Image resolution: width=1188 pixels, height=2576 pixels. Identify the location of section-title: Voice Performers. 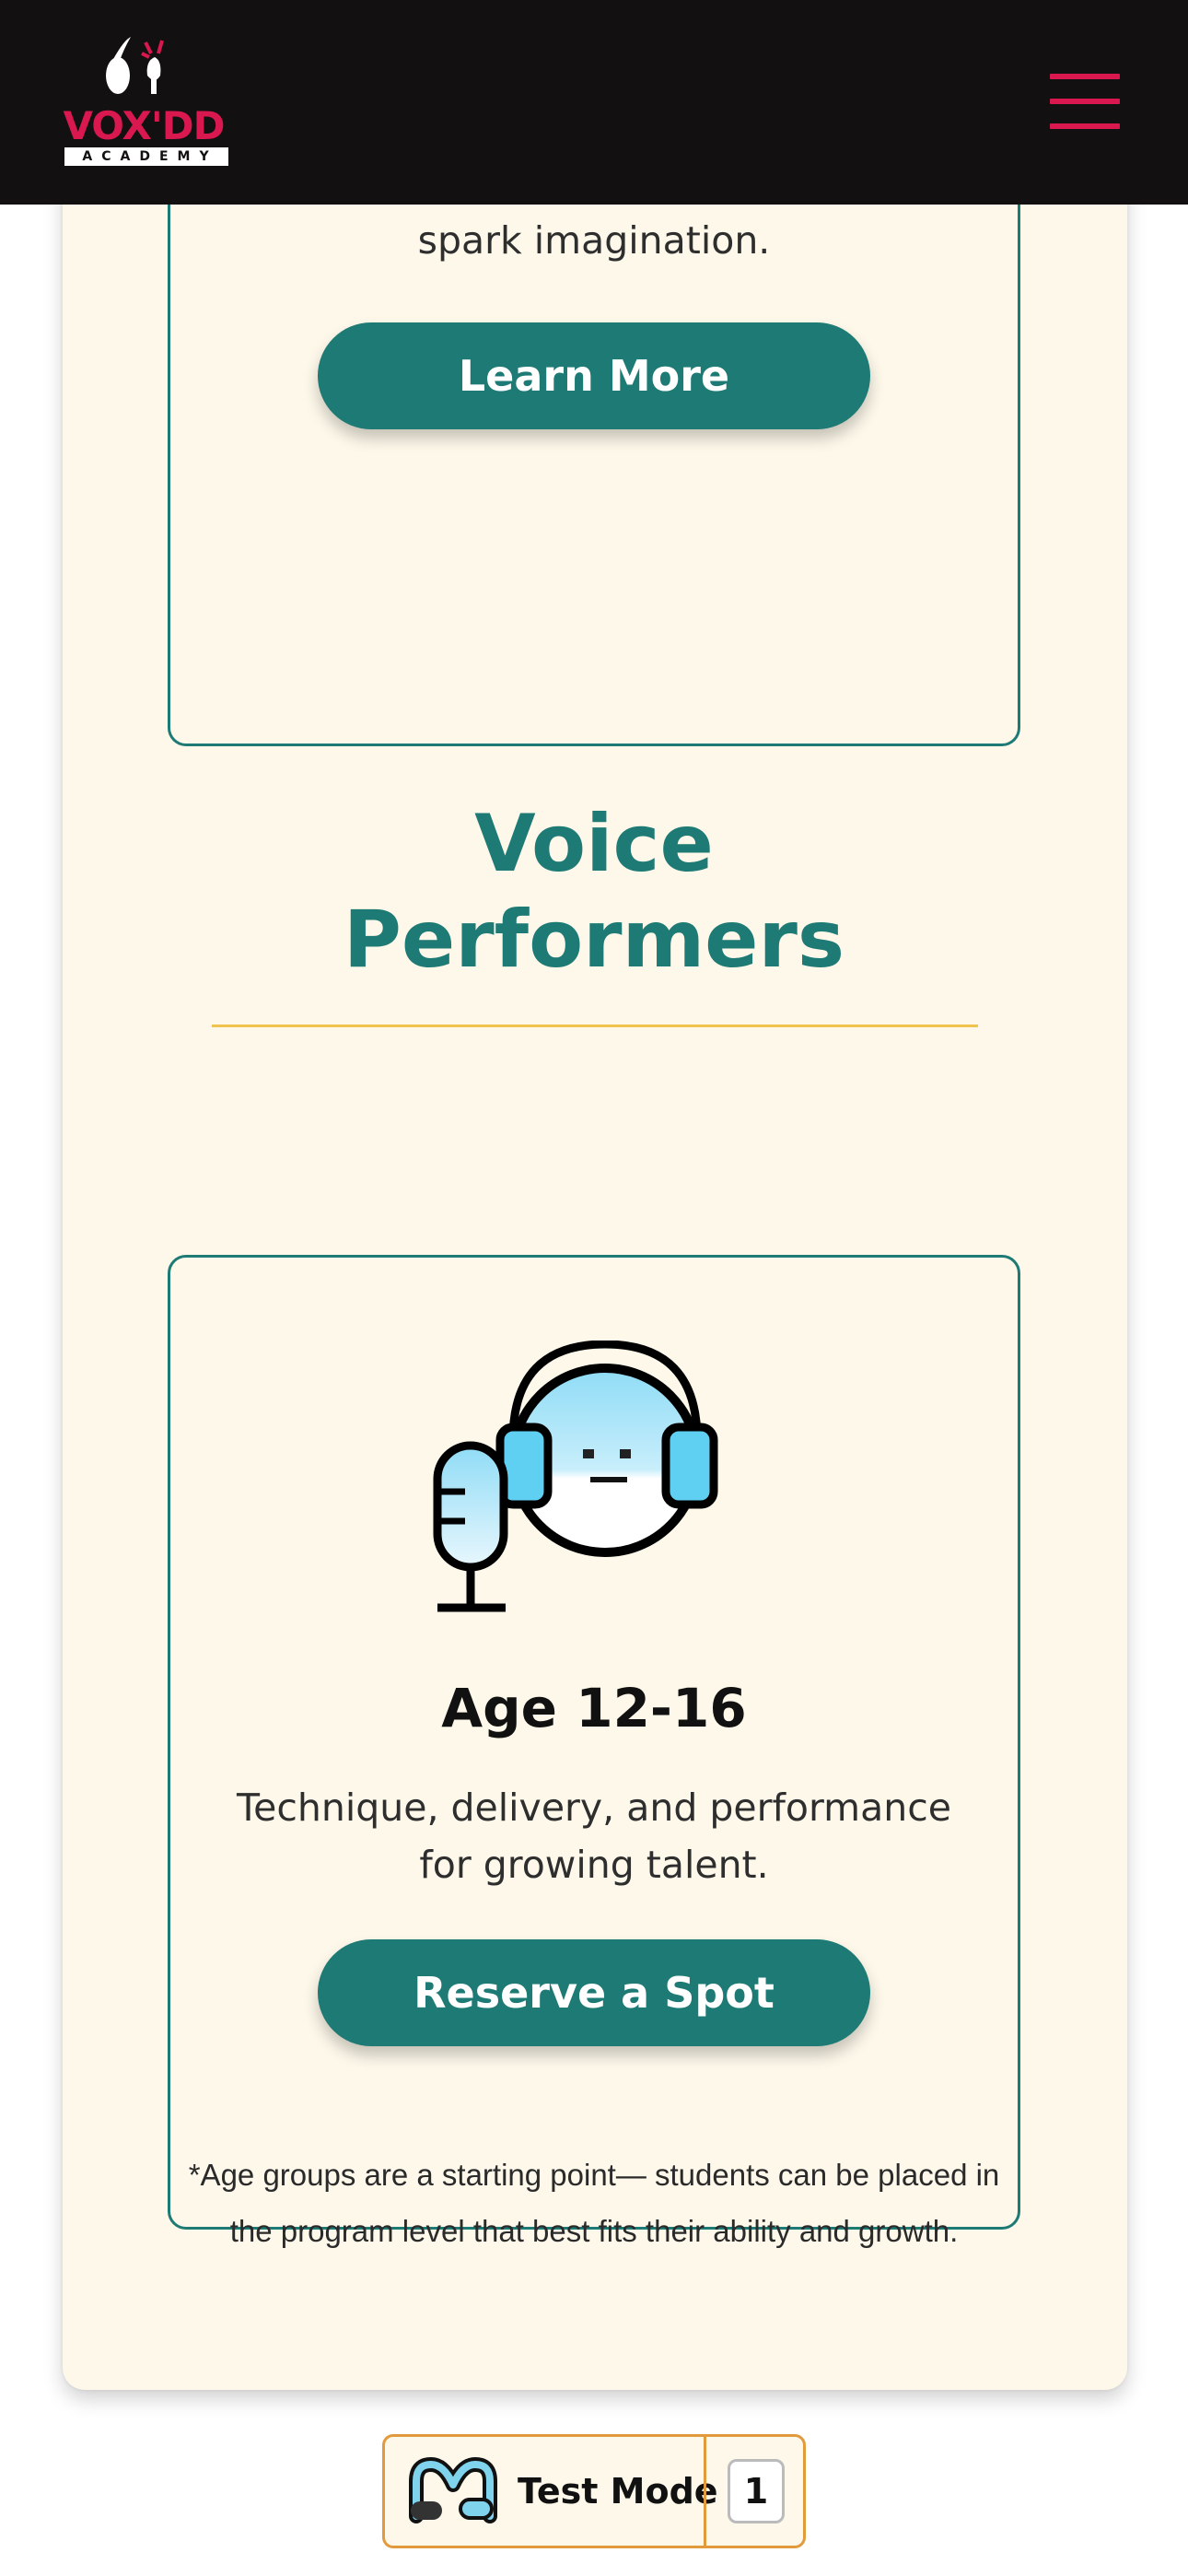
(594, 892).